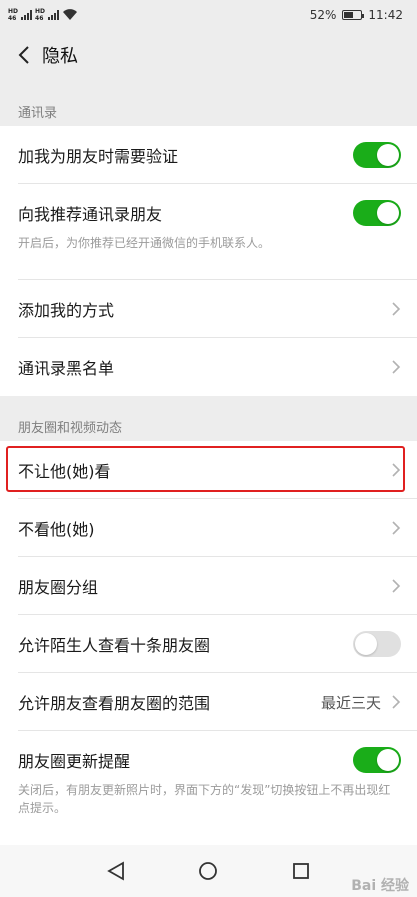  I want to click on blacklist-label: 通讯录黑名单, so click(66, 368).